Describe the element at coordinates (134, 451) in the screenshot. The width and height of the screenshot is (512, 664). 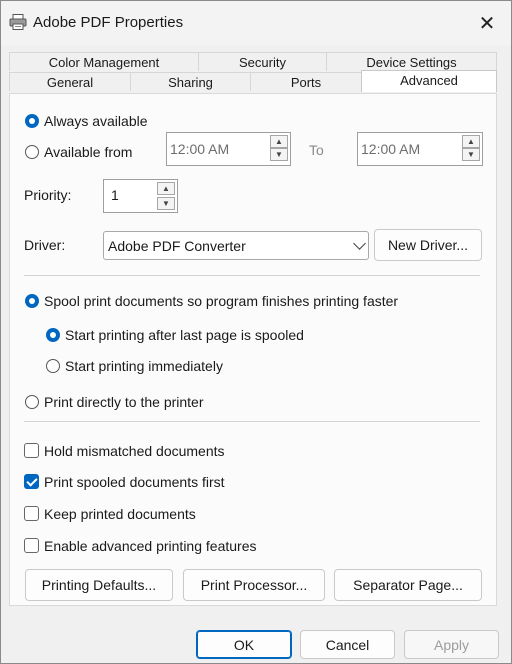
I see `hold-mismatched-label: Hold mismatched documents` at that location.